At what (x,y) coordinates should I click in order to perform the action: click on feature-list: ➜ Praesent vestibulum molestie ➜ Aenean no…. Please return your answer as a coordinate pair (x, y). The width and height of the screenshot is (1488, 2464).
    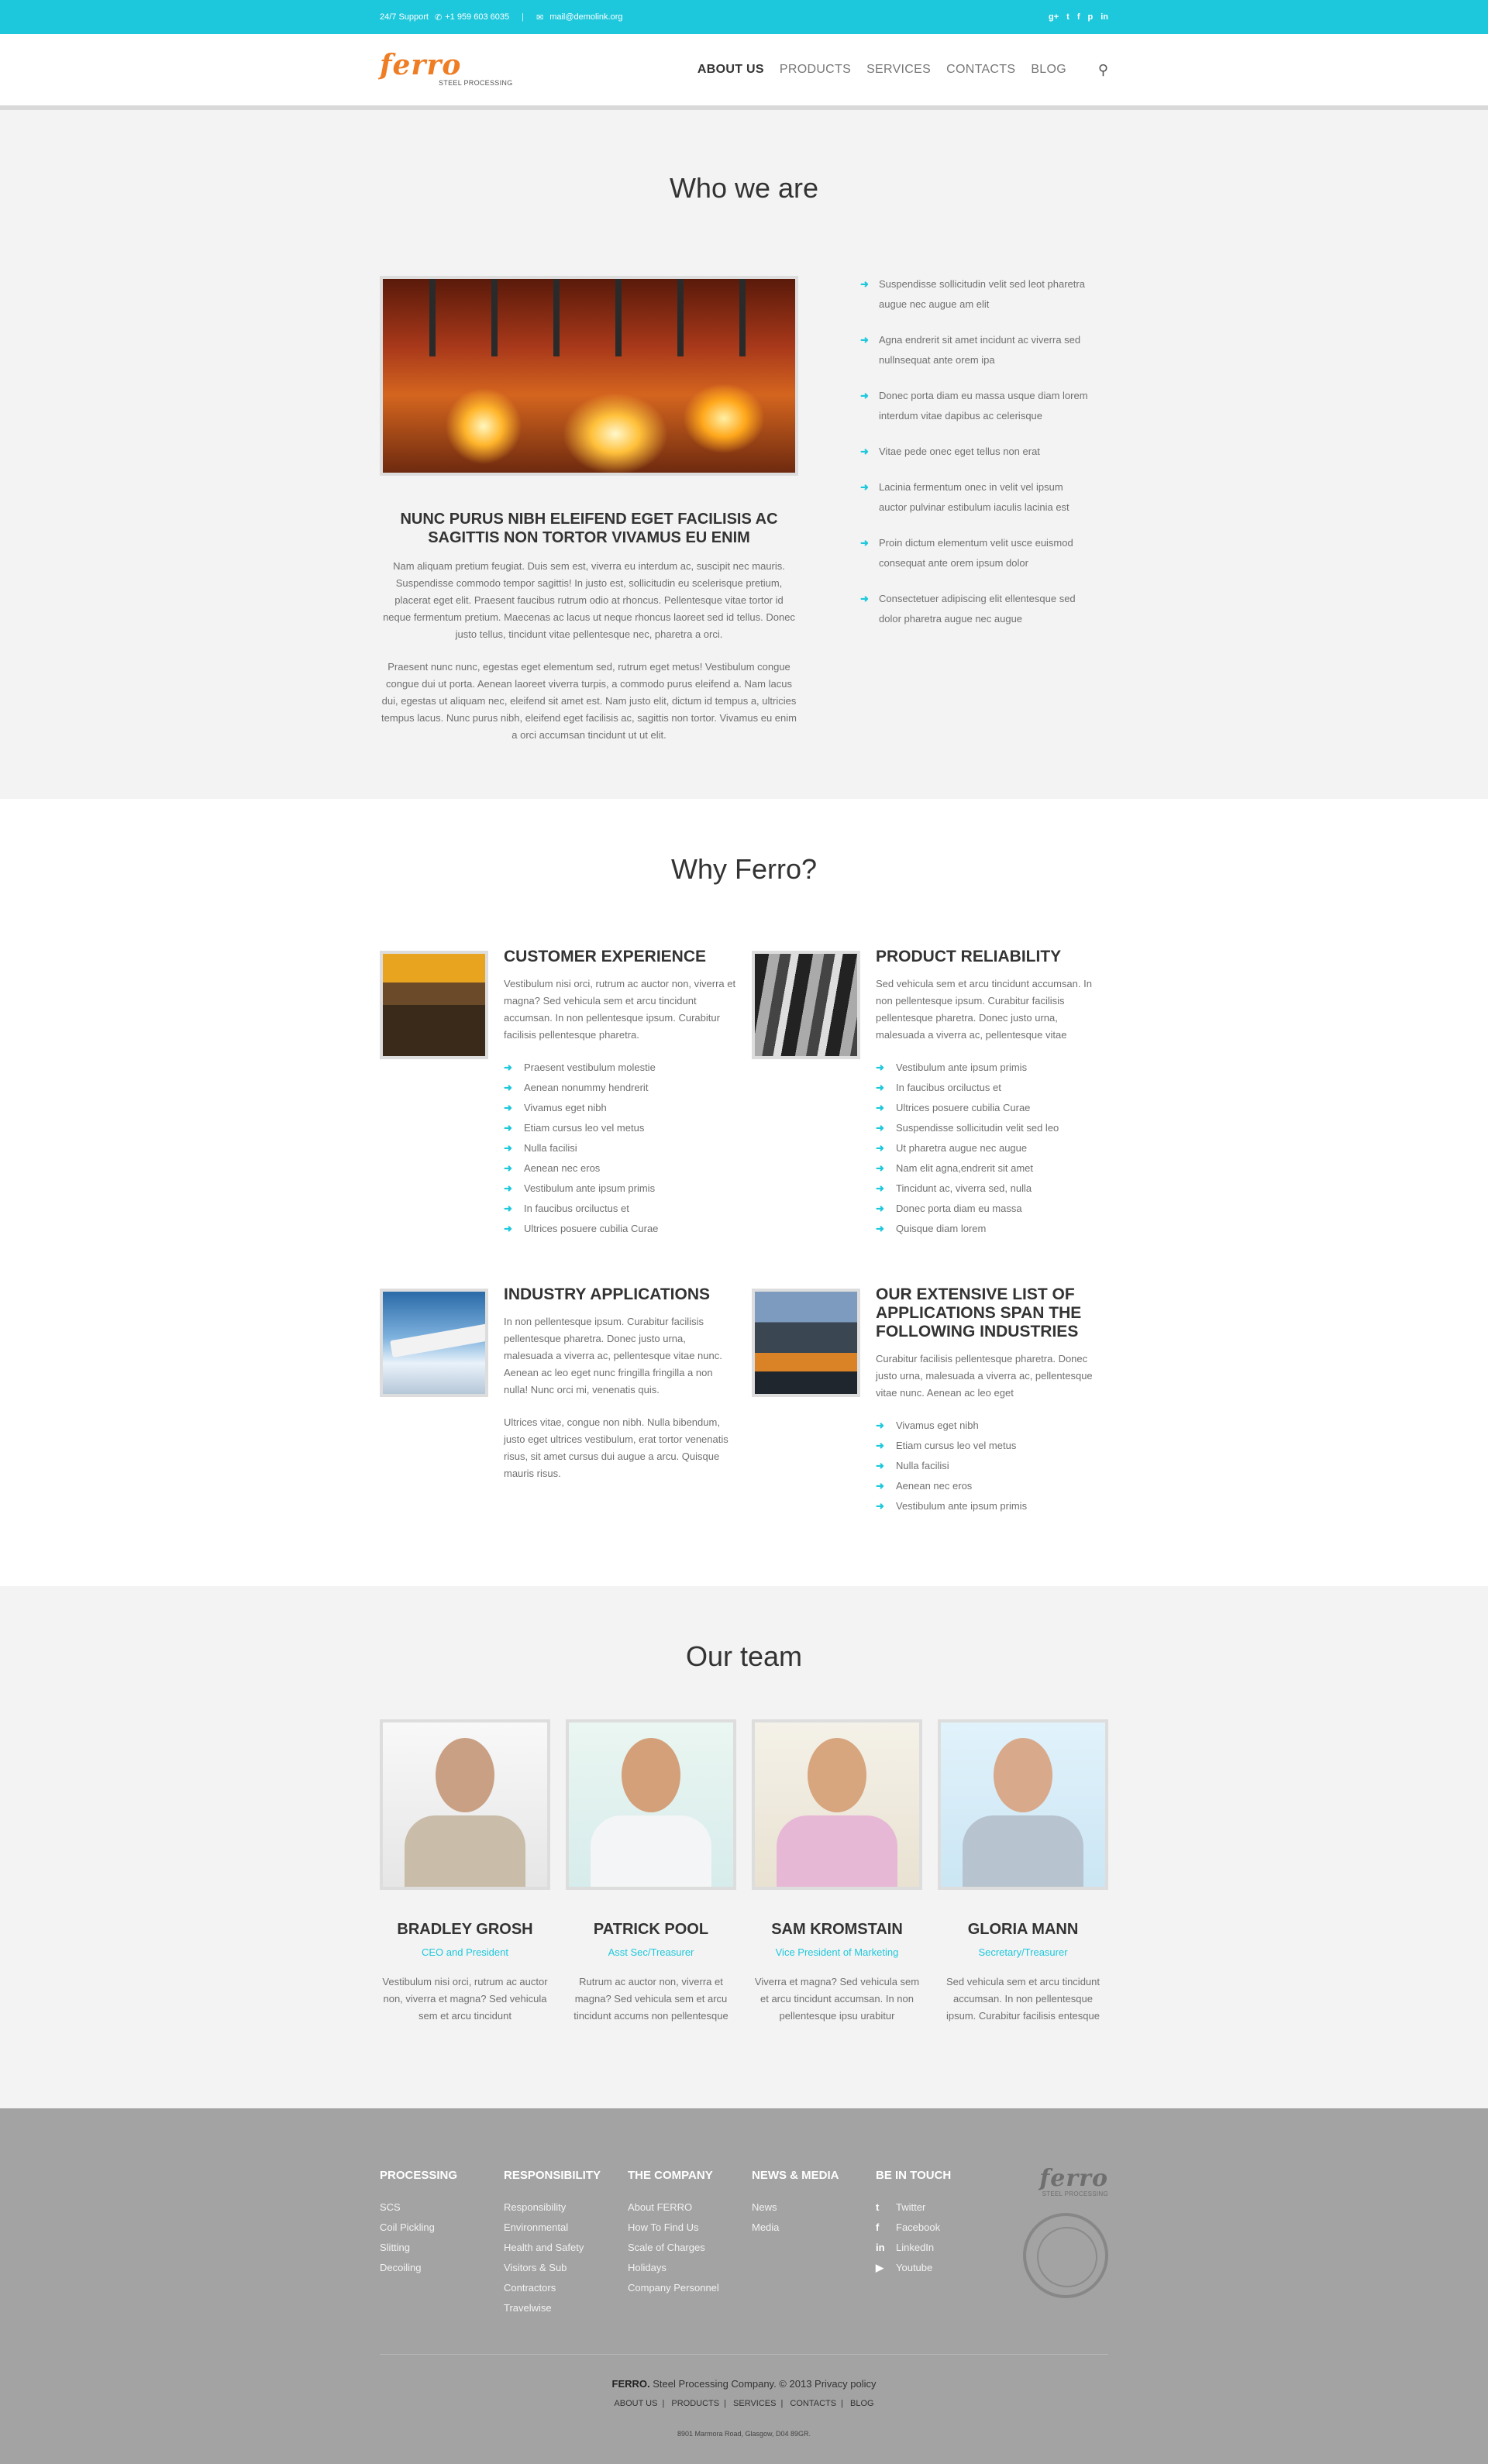
    Looking at the image, I should click on (620, 1148).